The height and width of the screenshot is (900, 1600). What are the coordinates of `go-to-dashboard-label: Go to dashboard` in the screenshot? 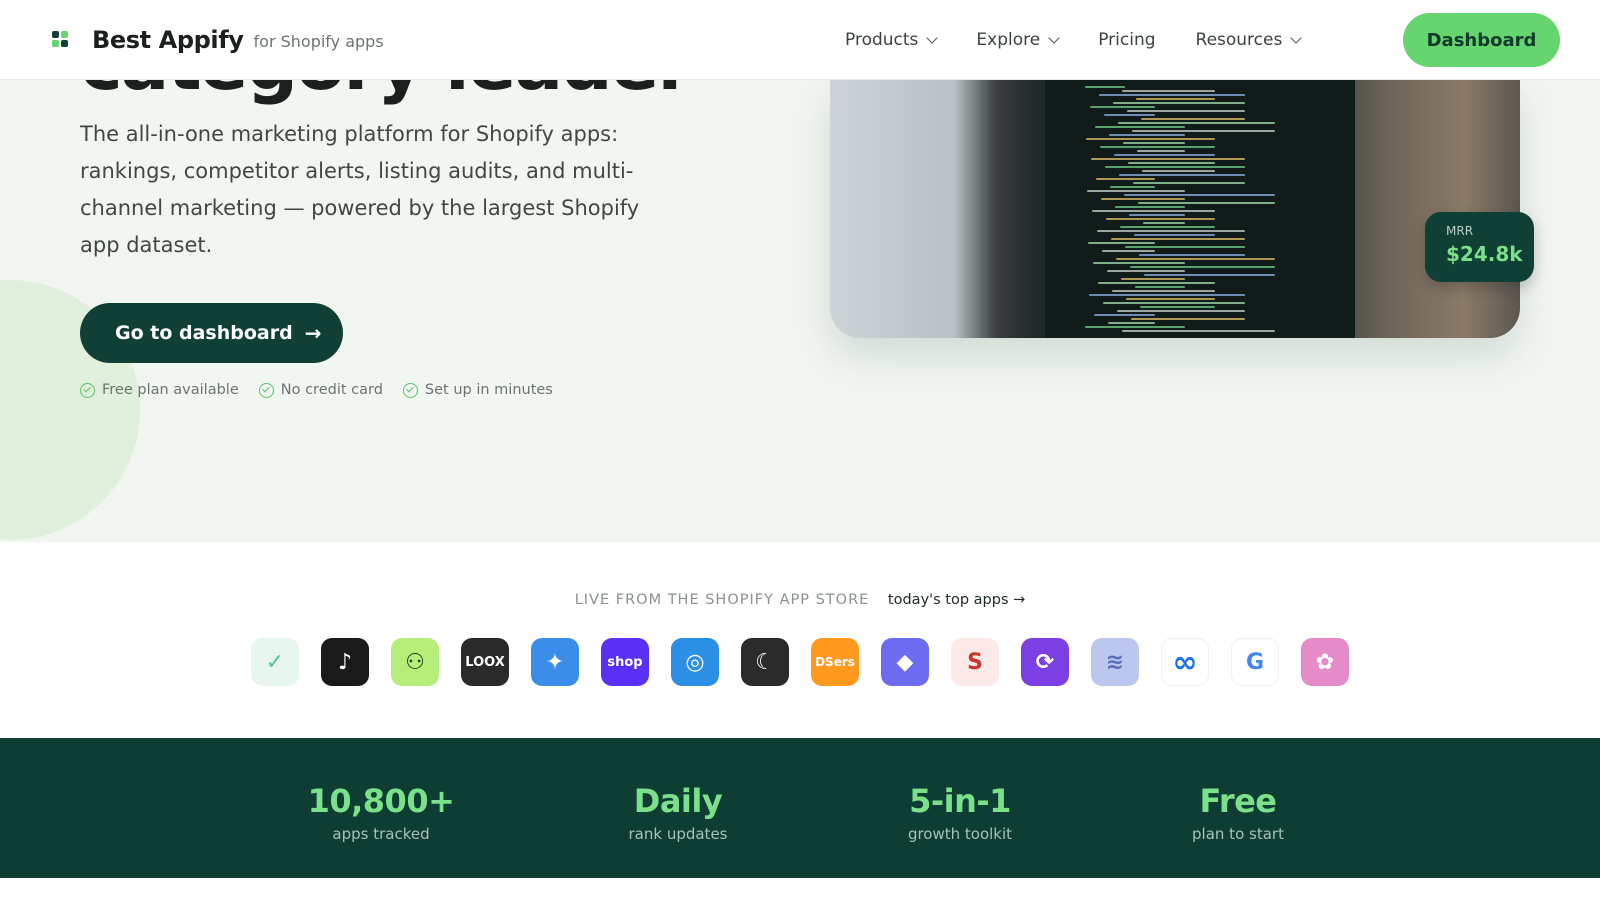 It's located at (204, 333).